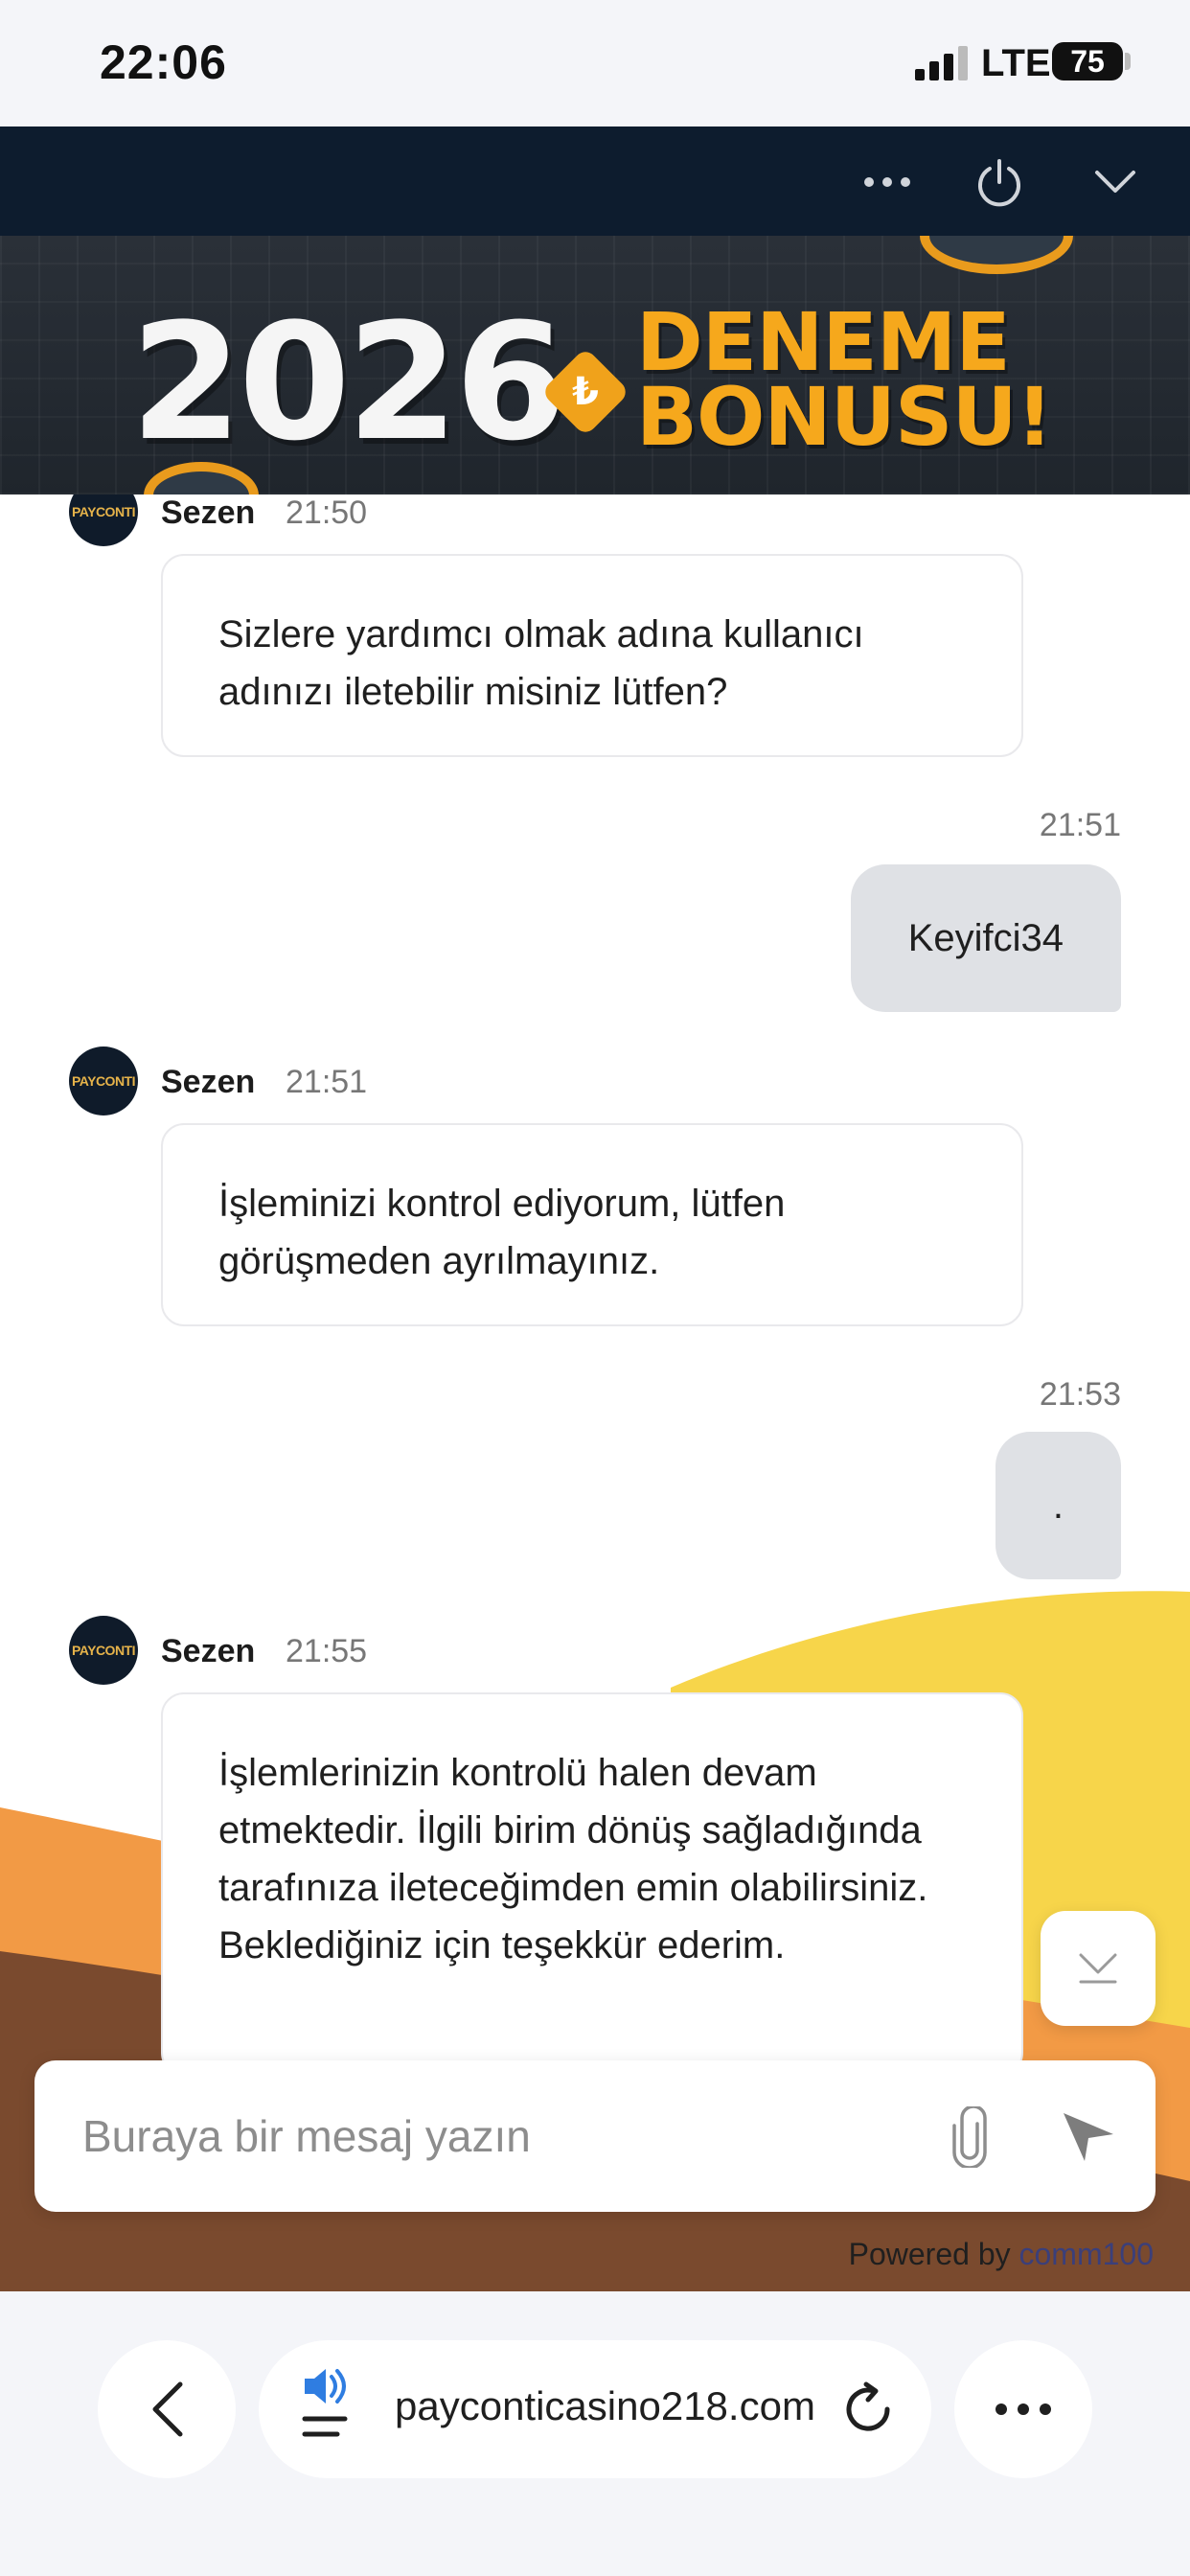 The image size is (1190, 2576). What do you see at coordinates (595, 181) in the screenshot?
I see `chat-header` at bounding box center [595, 181].